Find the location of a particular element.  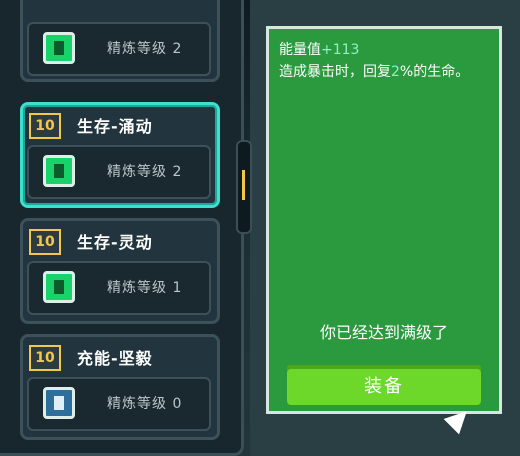

talent-card-3: 10 生存-灵动 精炼等级 1 is located at coordinates (120, 271).